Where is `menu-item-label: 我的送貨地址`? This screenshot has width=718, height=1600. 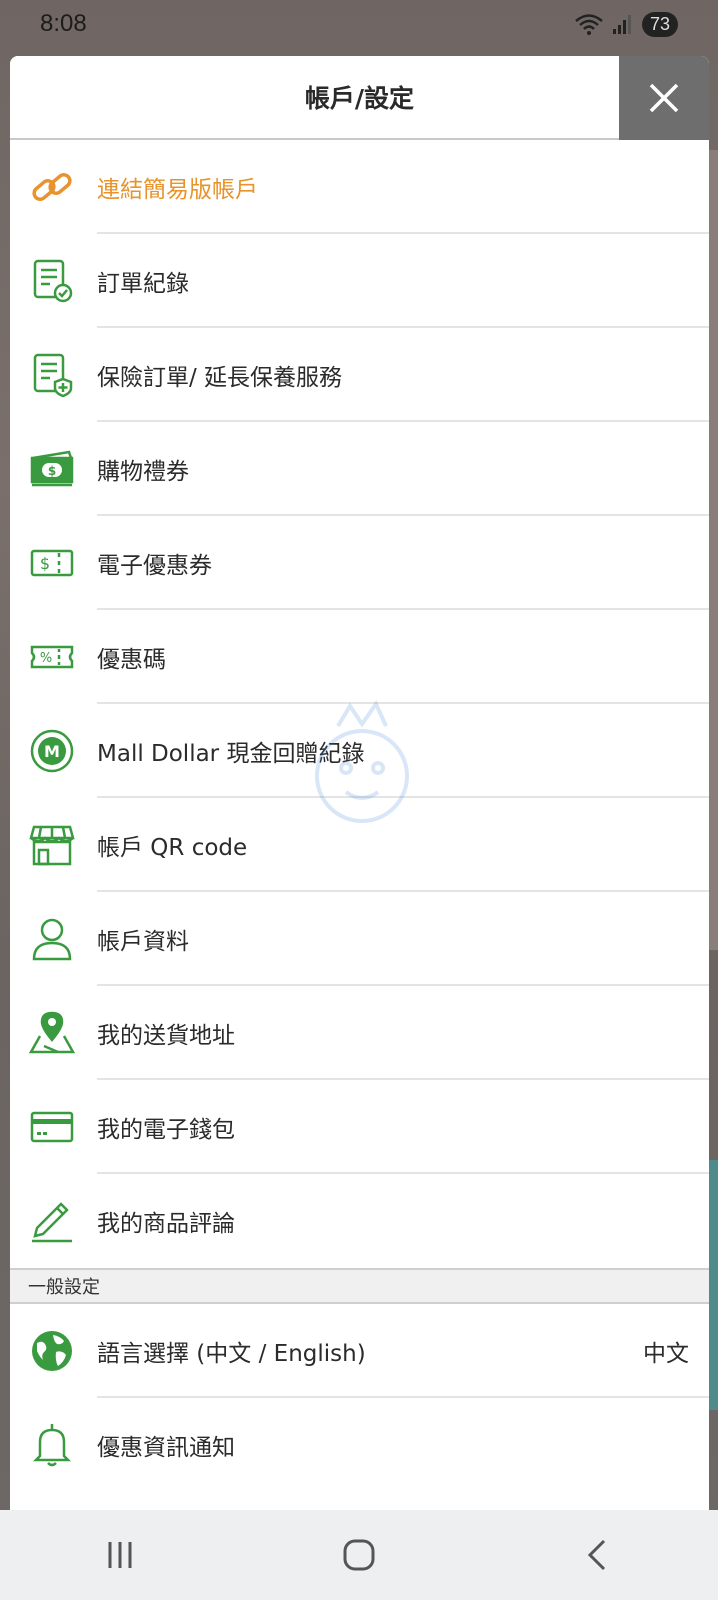 menu-item-label: 我的送貨地址 is located at coordinates (166, 1036).